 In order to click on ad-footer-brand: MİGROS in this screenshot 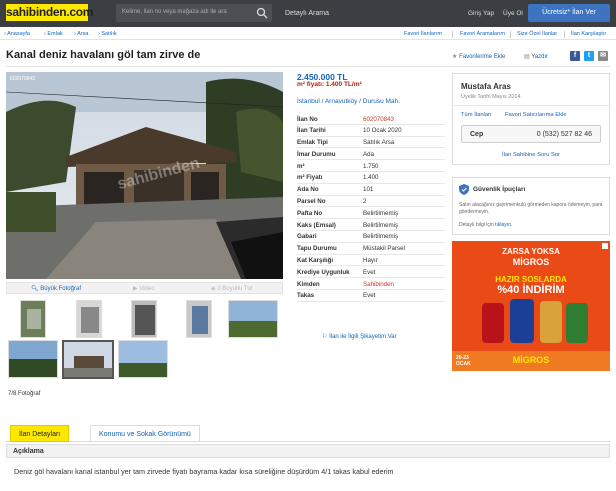, I will do `click(531, 360)`.